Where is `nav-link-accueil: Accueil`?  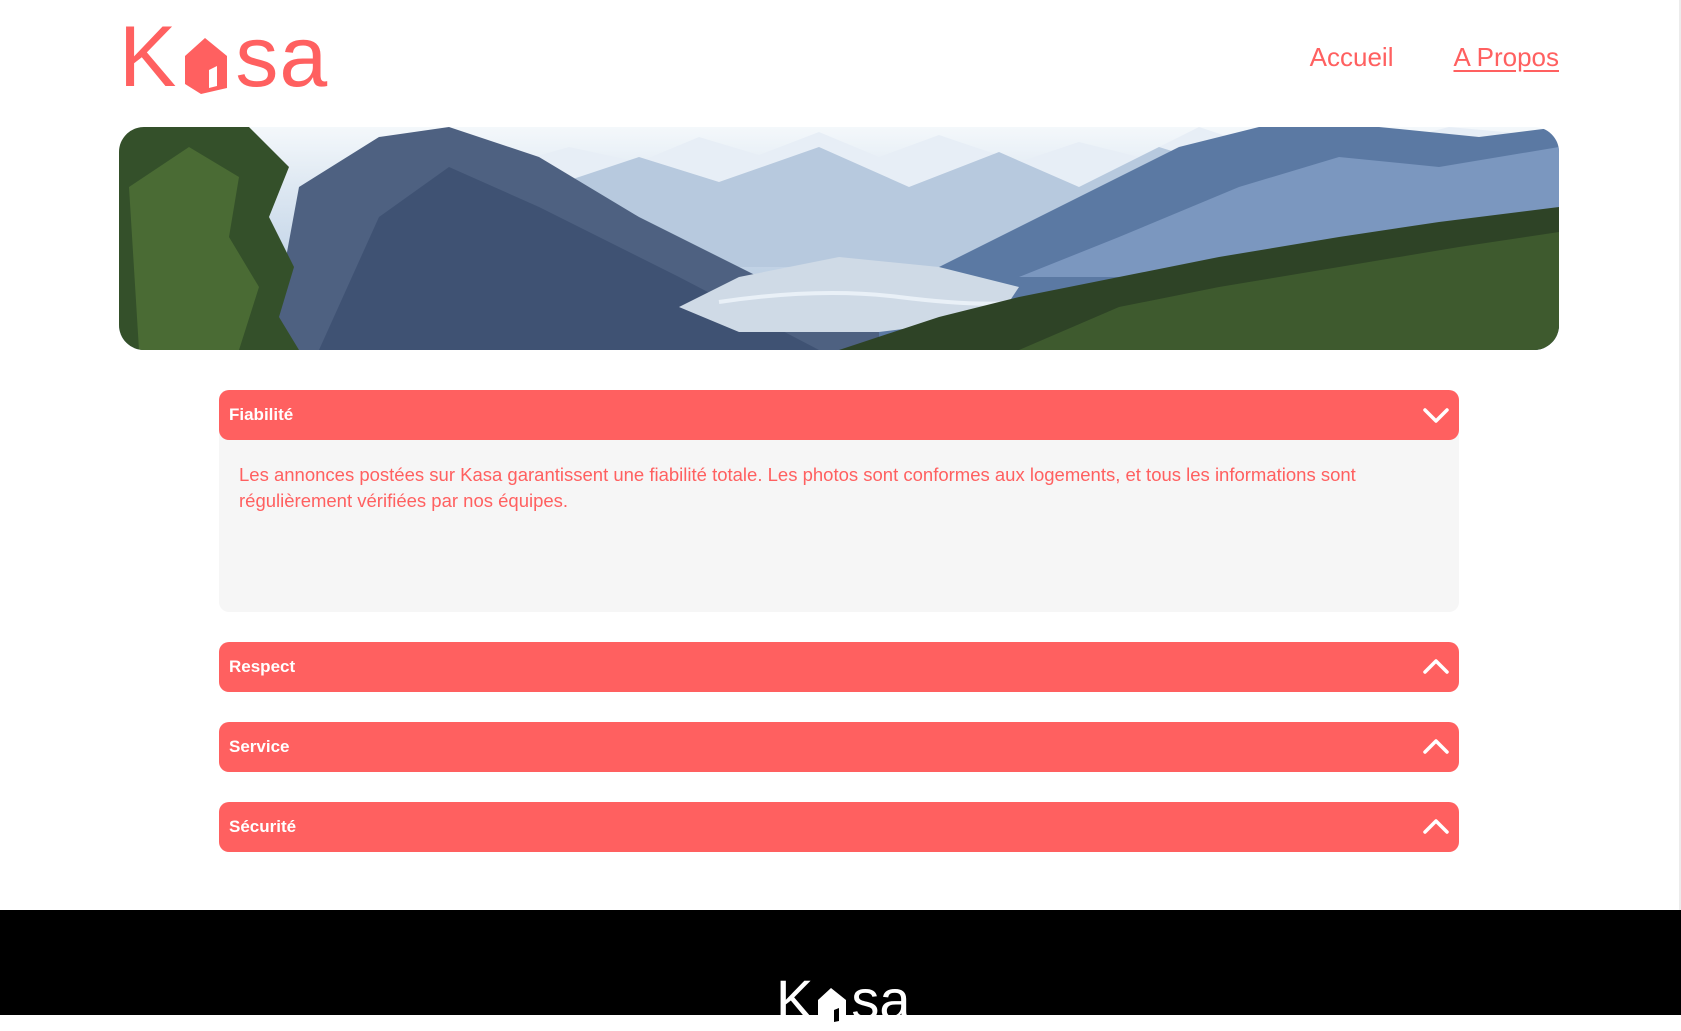 nav-link-accueil: Accueil is located at coordinates (1352, 57).